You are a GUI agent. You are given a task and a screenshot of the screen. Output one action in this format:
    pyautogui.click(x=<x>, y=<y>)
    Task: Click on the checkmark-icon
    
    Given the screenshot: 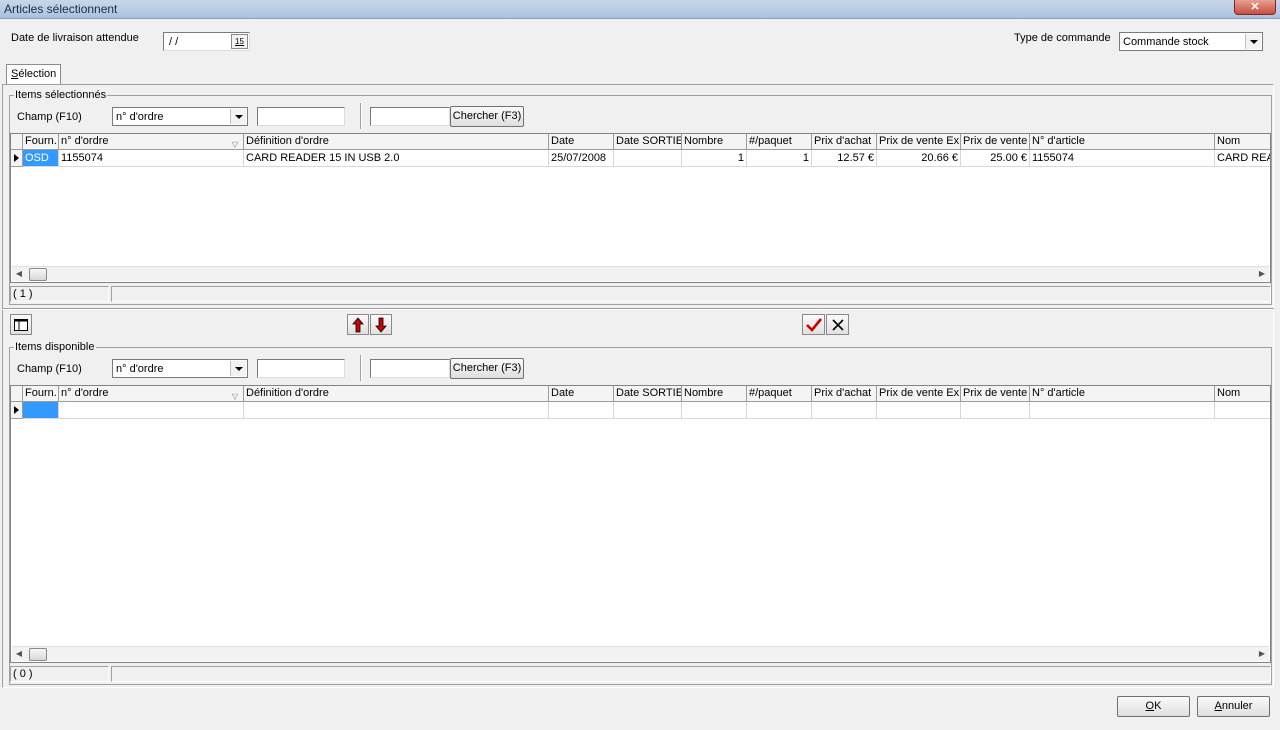 What is the action you would take?
    pyautogui.click(x=813, y=325)
    